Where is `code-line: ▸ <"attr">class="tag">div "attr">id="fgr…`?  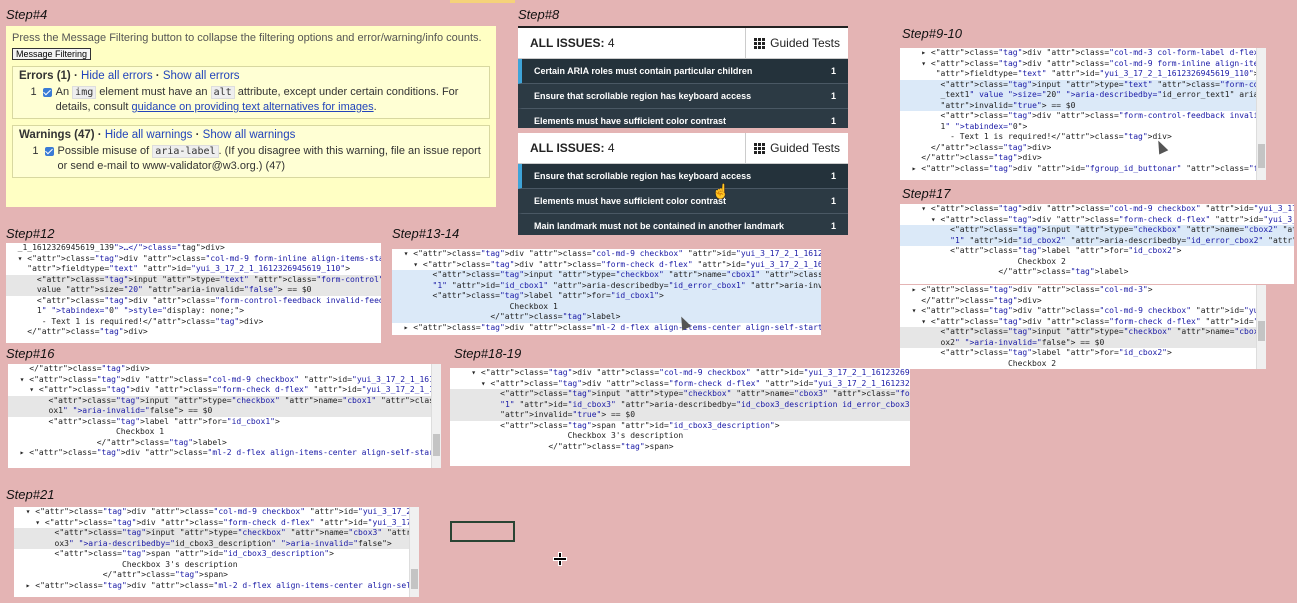
code-line: ▸ <"attr">class="tag">div "attr">id="fgr… is located at coordinates (1083, 169).